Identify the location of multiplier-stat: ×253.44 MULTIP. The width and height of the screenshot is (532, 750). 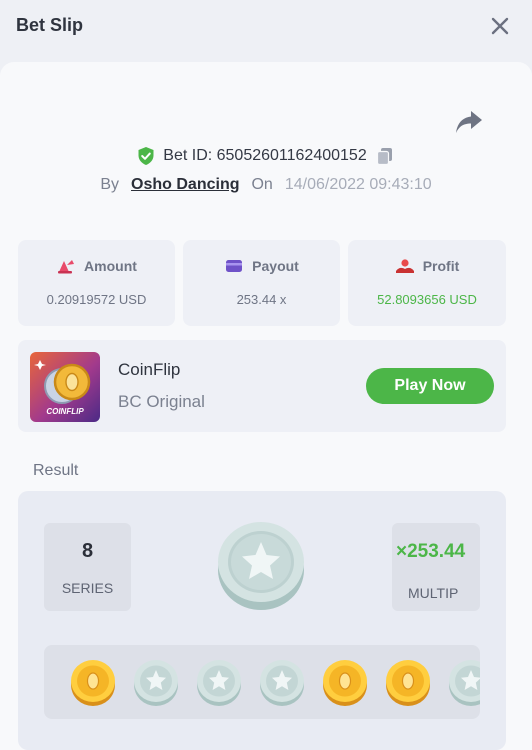
(436, 567).